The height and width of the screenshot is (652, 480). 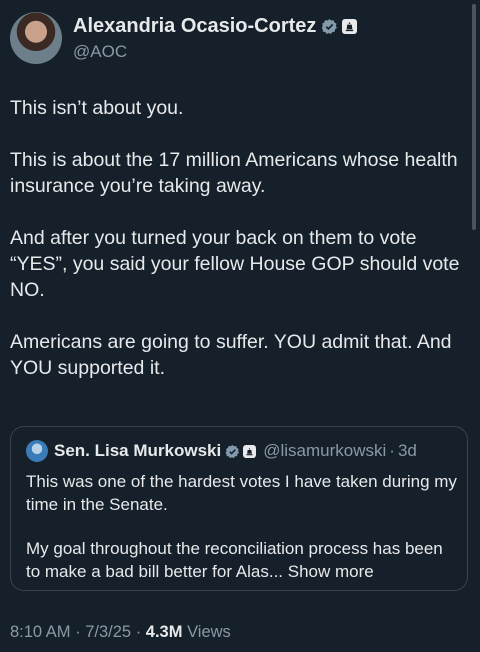 What do you see at coordinates (407, 451) in the screenshot?
I see `quoted-age: 3d` at bounding box center [407, 451].